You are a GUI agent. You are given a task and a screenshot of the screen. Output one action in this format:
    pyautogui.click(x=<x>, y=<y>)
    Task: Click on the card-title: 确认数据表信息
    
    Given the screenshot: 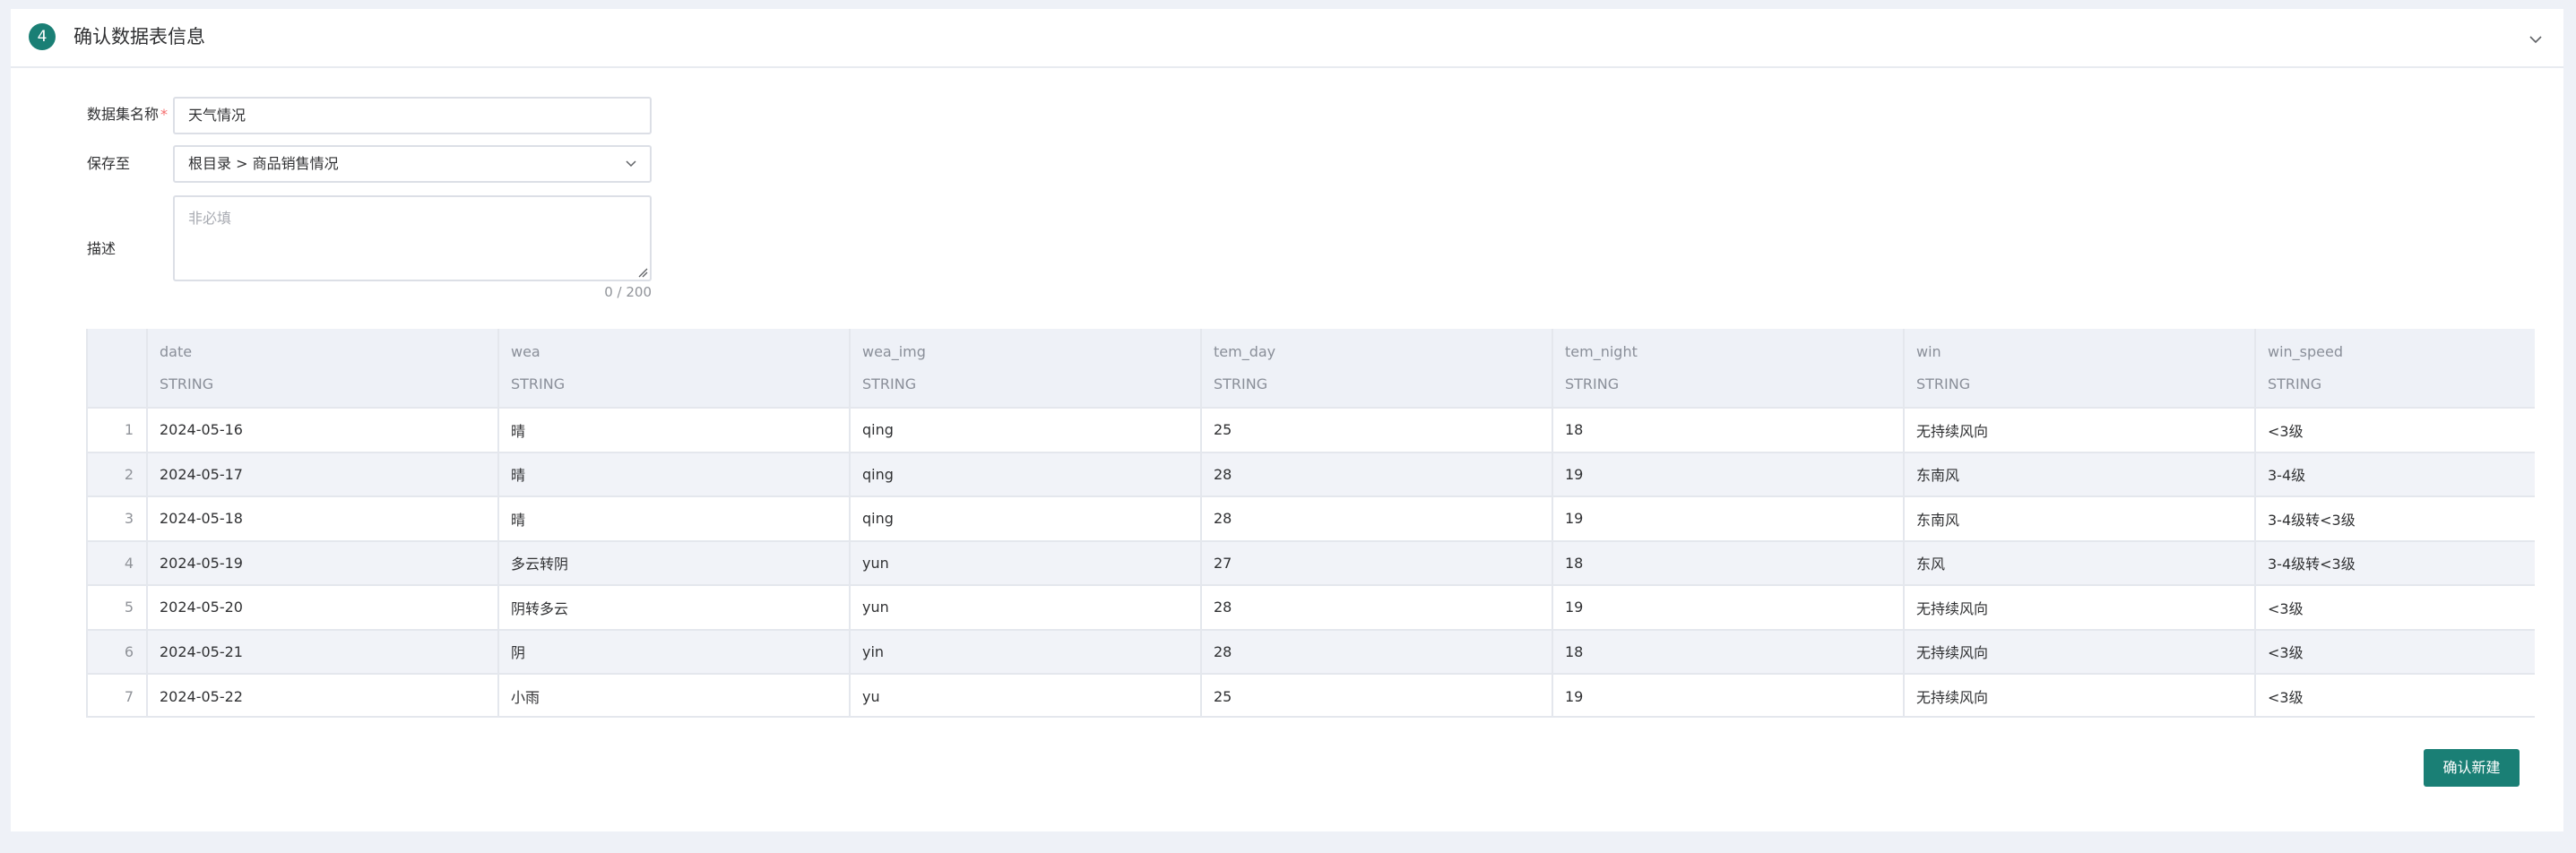 What is the action you would take?
    pyautogui.click(x=139, y=36)
    